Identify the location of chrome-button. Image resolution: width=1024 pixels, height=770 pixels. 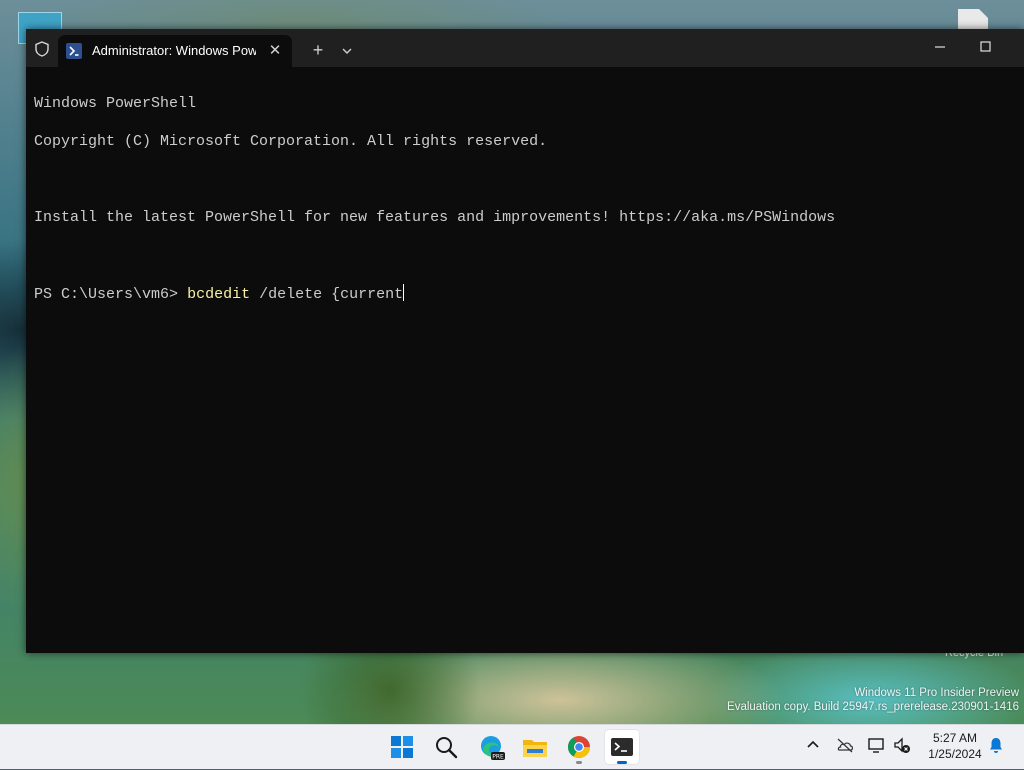
(579, 747).